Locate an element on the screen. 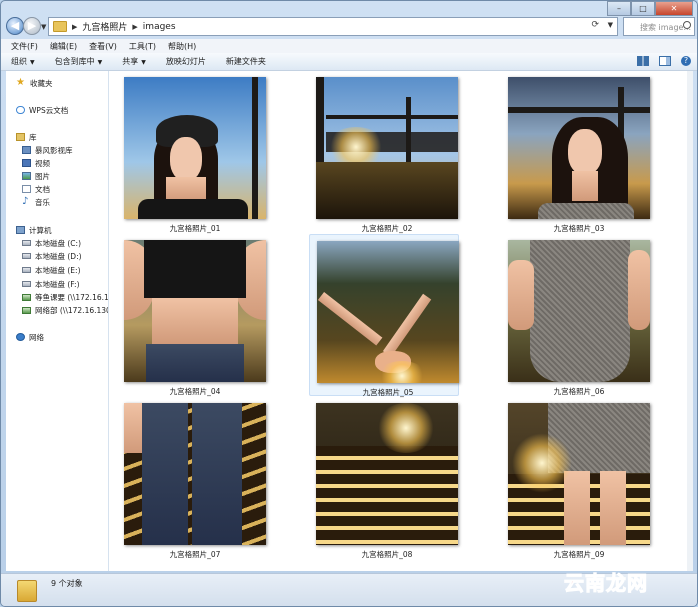 Image resolution: width=698 pixels, height=607 pixels. nav-network-drive-1: 等鱼课要 (\\172.16.130 is located at coordinates (65, 297).